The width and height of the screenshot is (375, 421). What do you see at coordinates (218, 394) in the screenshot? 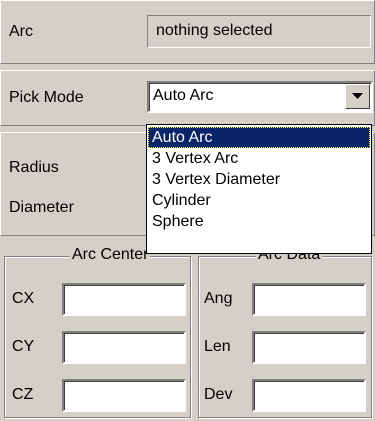
I see `dev-label: Dev` at bounding box center [218, 394].